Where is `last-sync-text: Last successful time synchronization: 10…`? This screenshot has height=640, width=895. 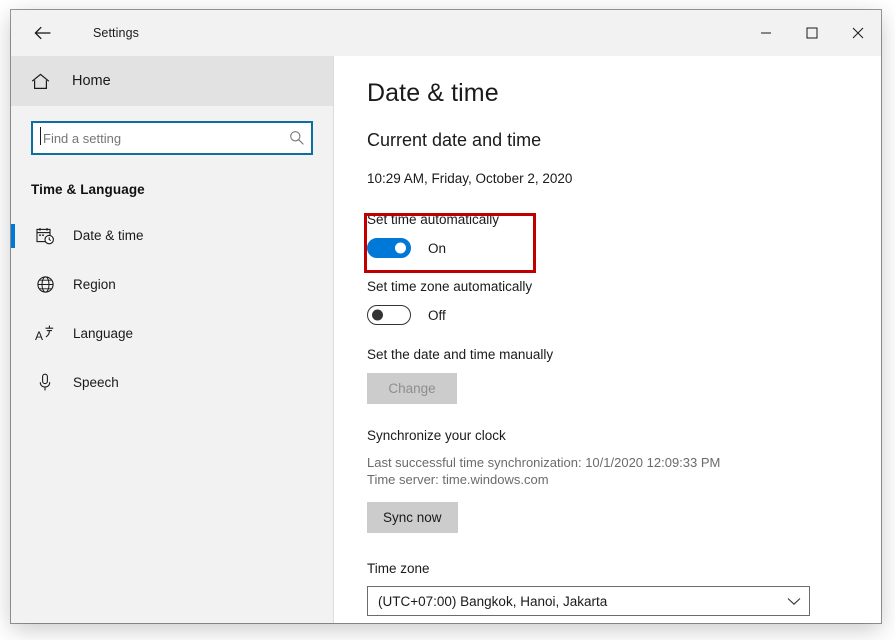 last-sync-text: Last successful time synchronization: 10… is located at coordinates (544, 462).